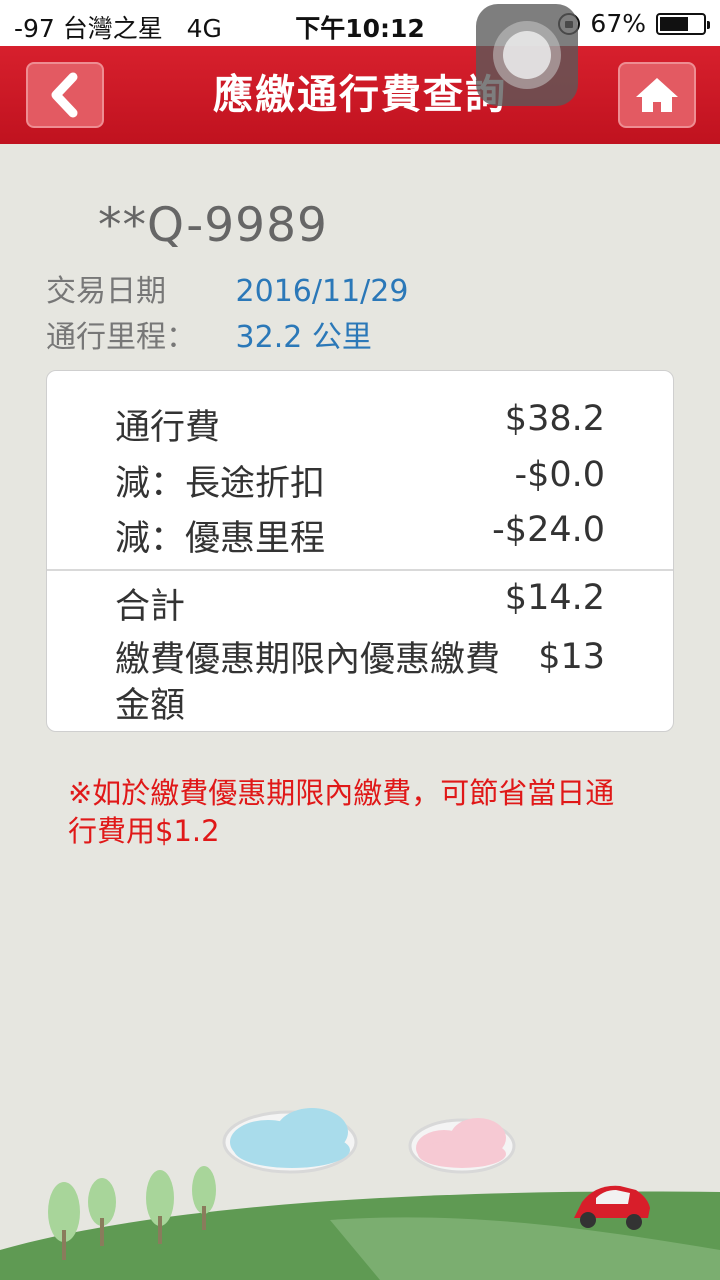 This screenshot has height=1280, width=720. What do you see at coordinates (360, 1194) in the screenshot?
I see `scenery-illustration` at bounding box center [360, 1194].